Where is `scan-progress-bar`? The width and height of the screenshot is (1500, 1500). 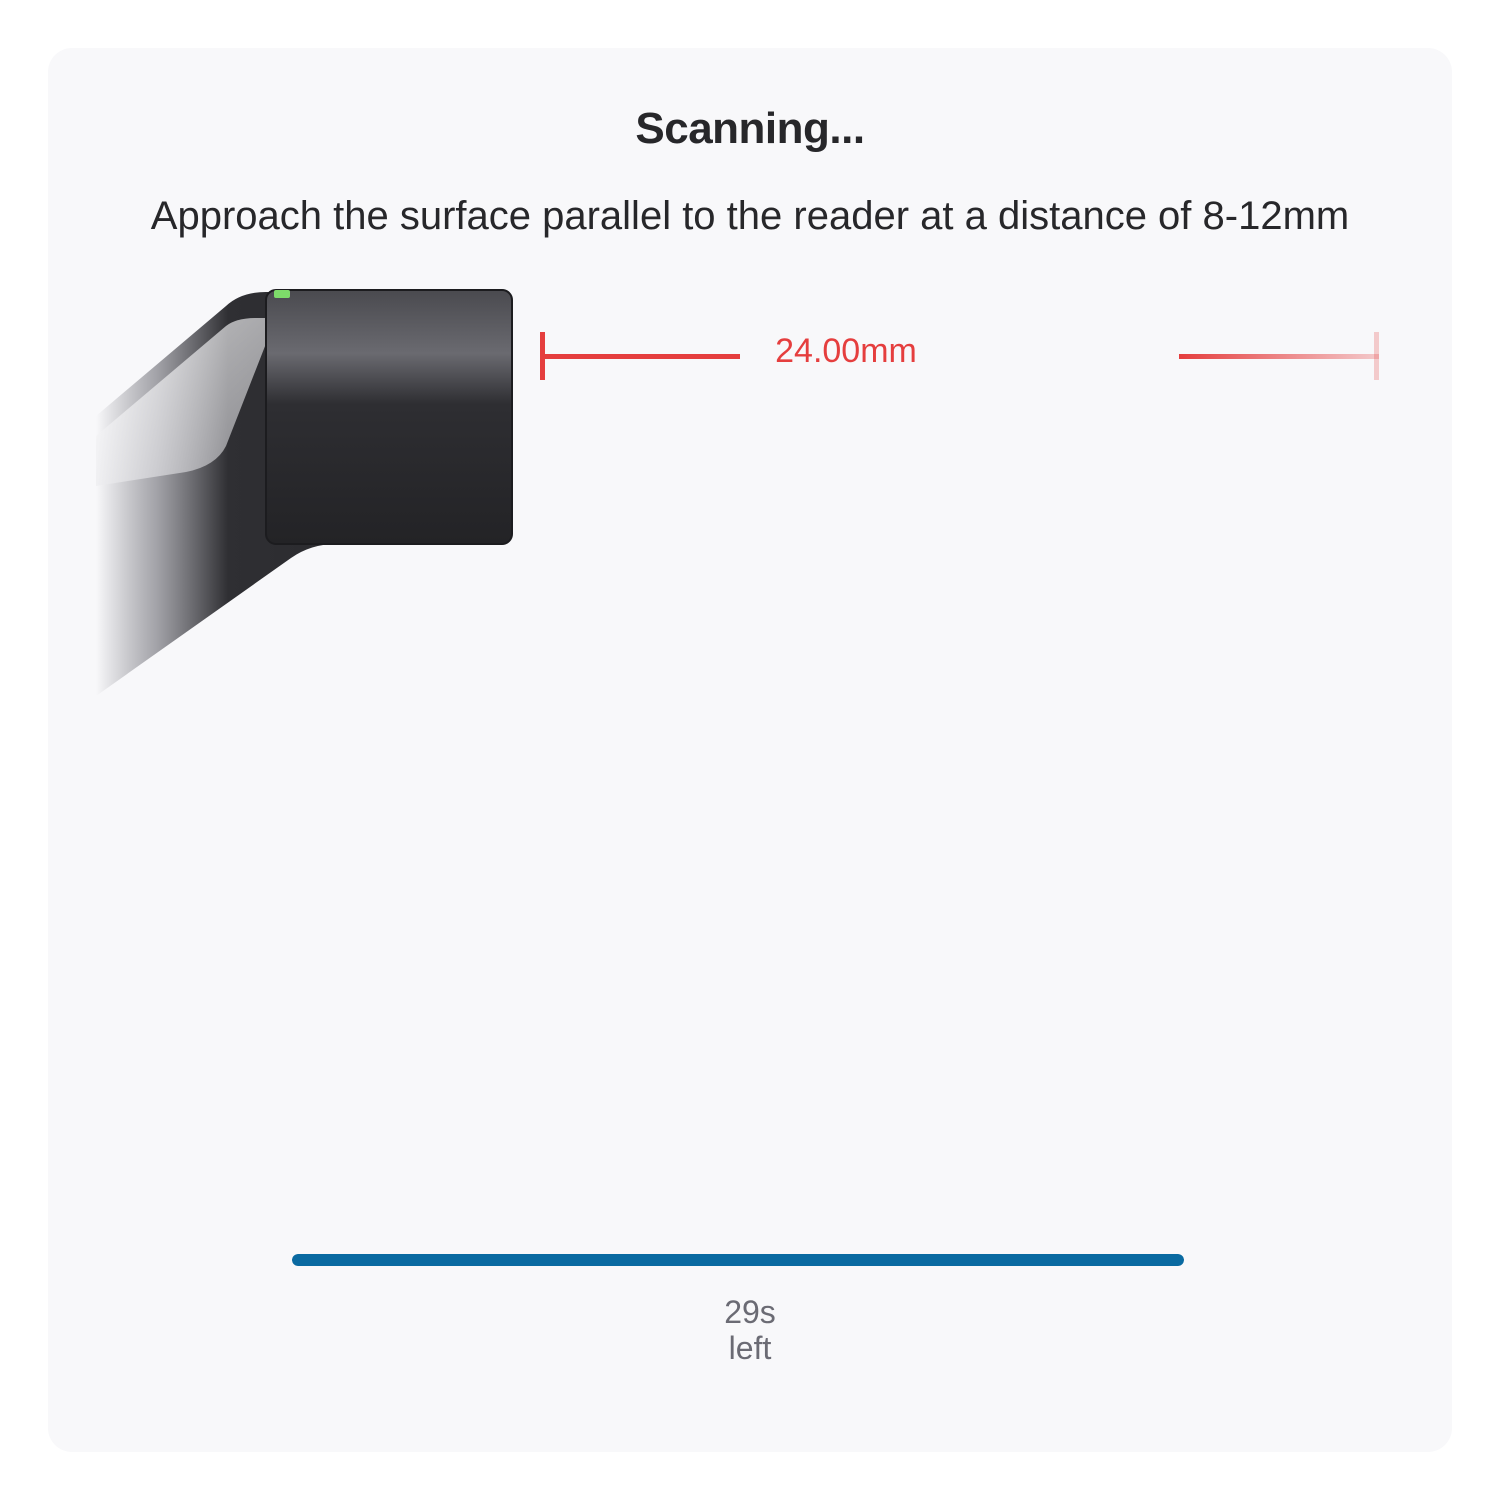
scan-progress-bar is located at coordinates (738, 1260).